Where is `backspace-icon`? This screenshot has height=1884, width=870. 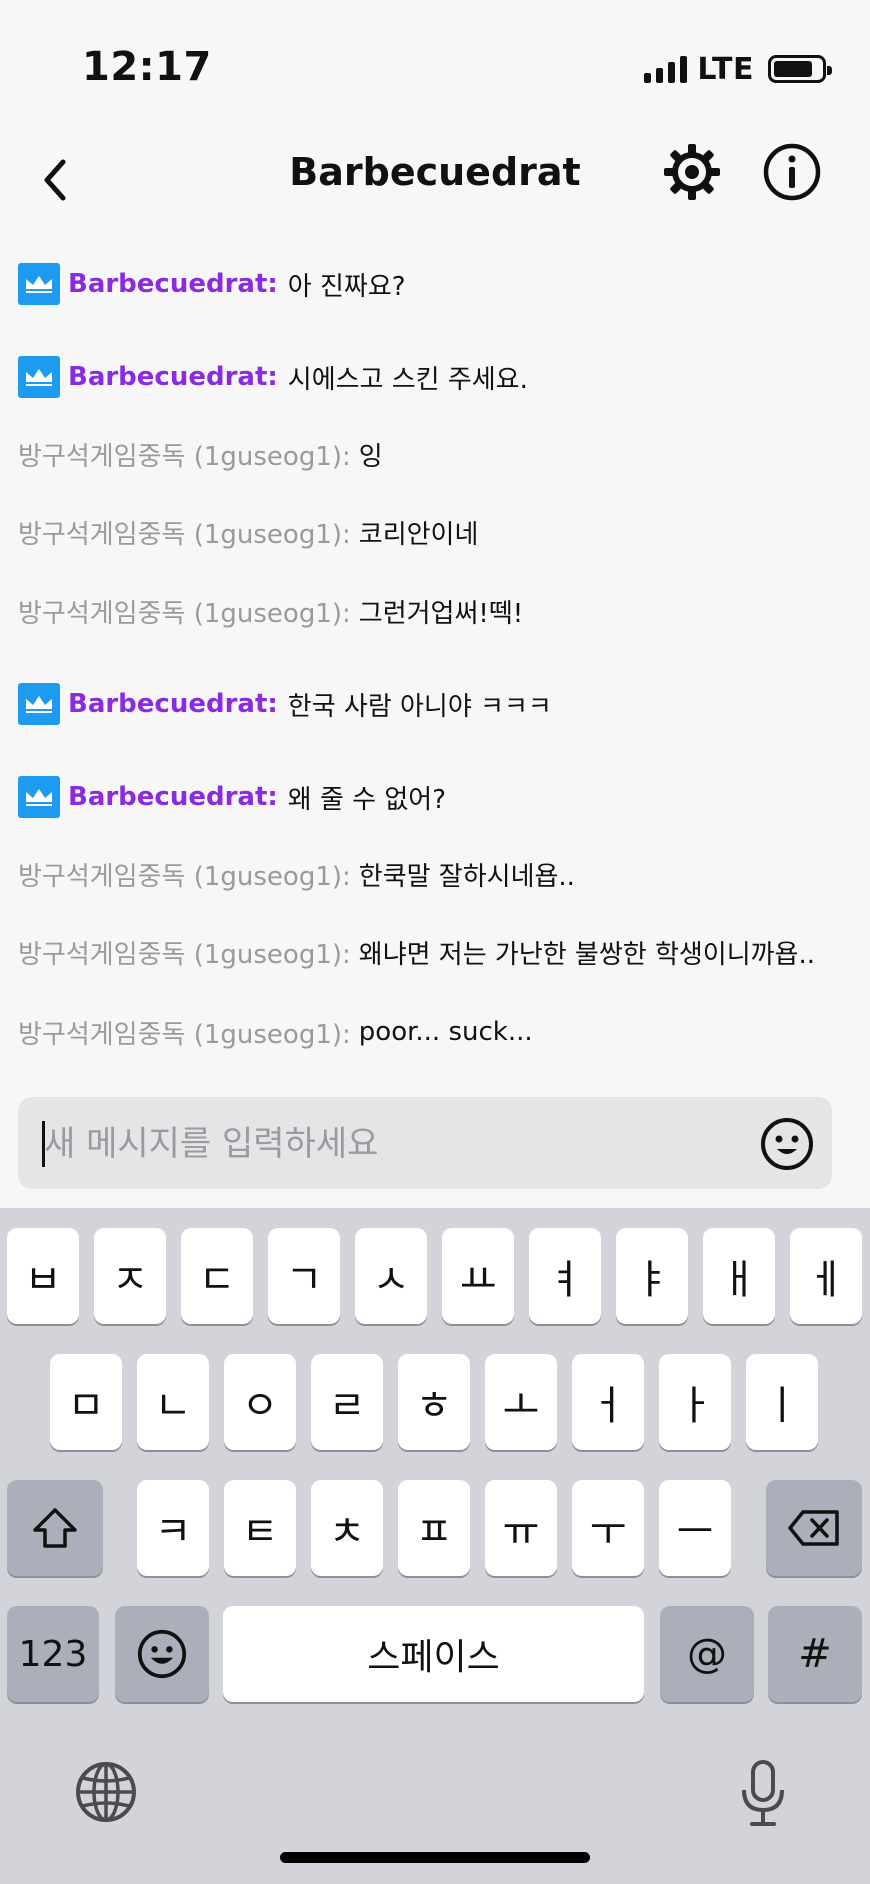
backspace-icon is located at coordinates (813, 1528).